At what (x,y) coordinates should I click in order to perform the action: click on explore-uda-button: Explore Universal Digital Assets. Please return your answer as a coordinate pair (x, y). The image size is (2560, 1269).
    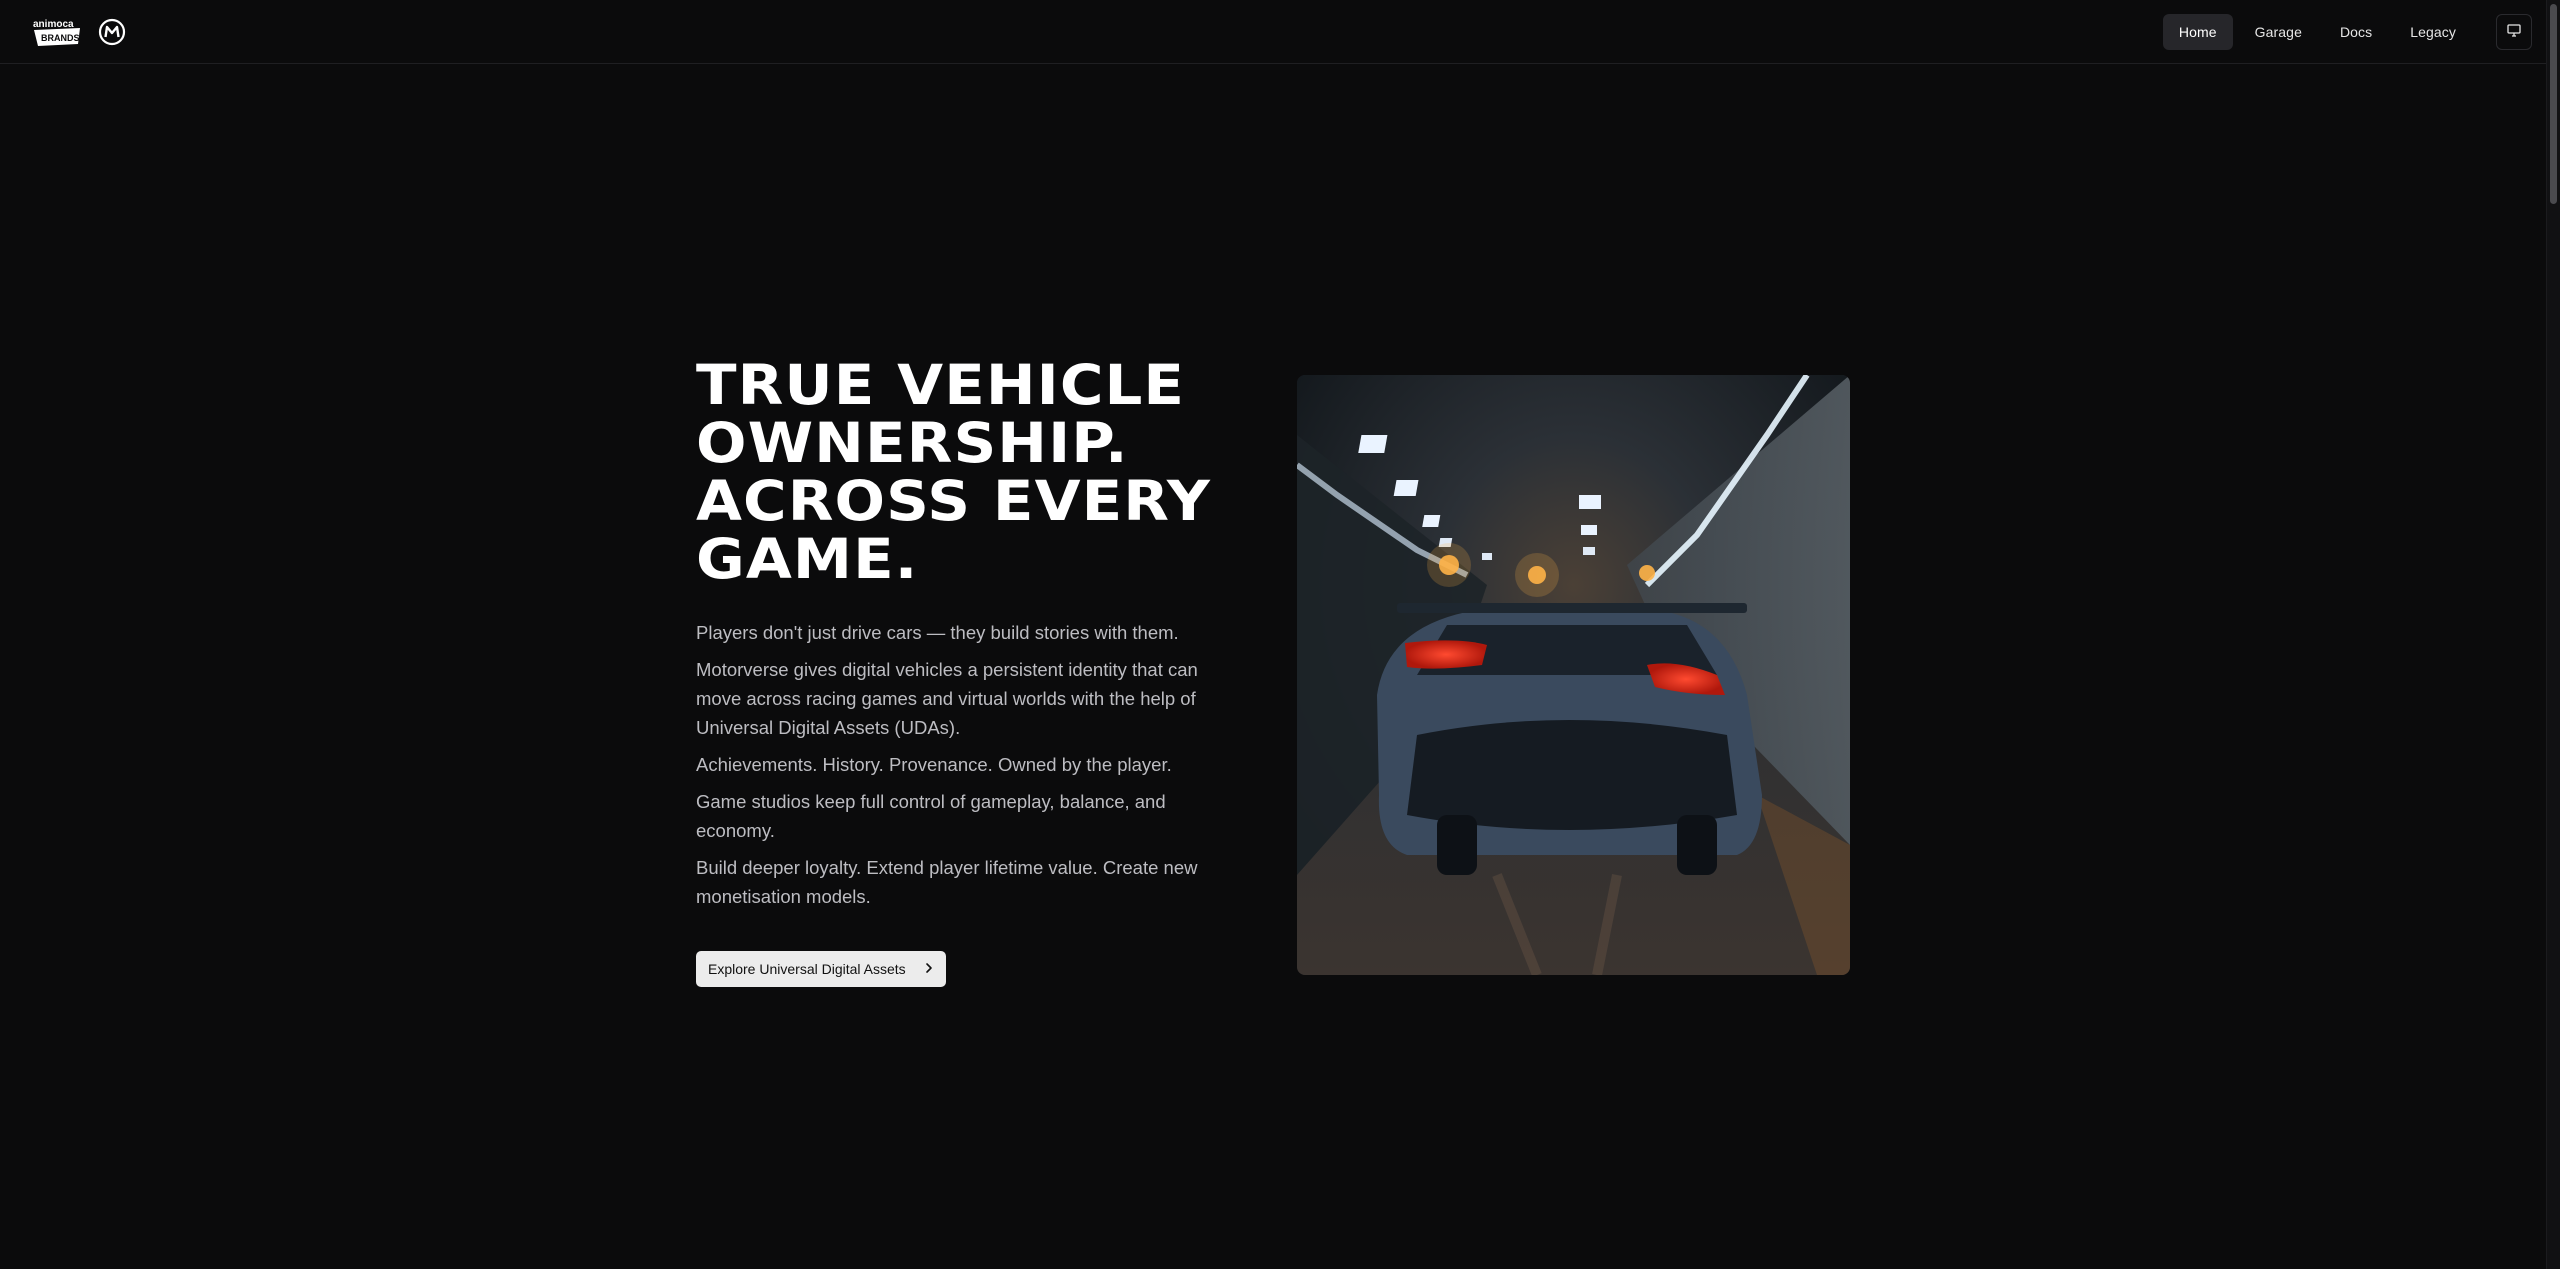
    Looking at the image, I should click on (821, 969).